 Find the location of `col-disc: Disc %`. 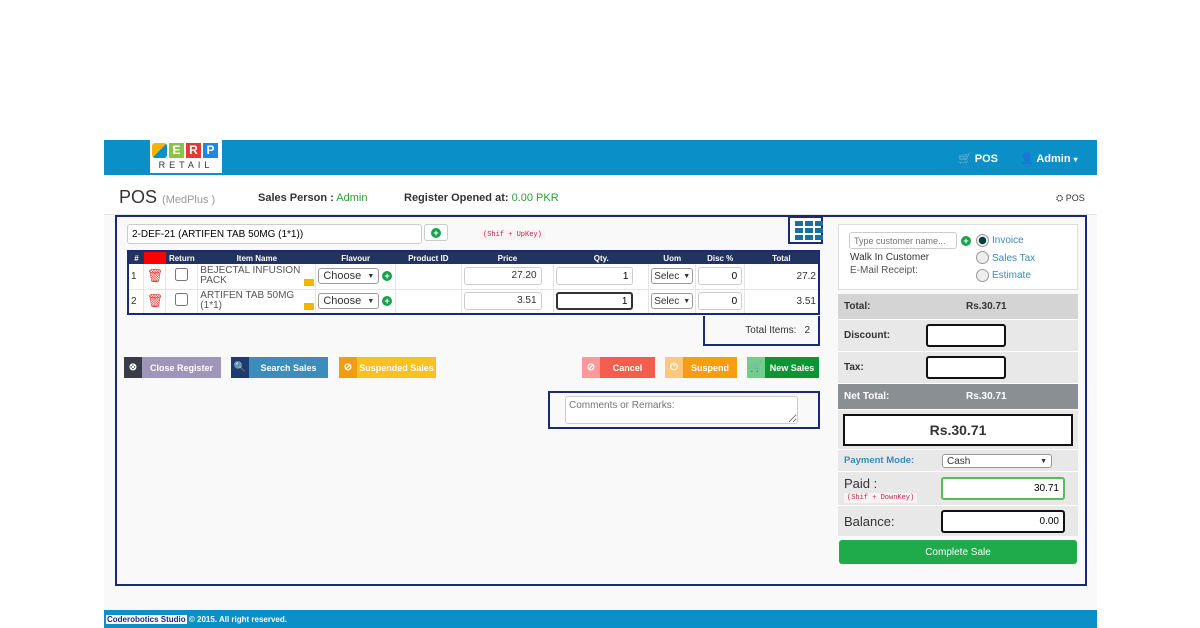

col-disc: Disc % is located at coordinates (720, 257).